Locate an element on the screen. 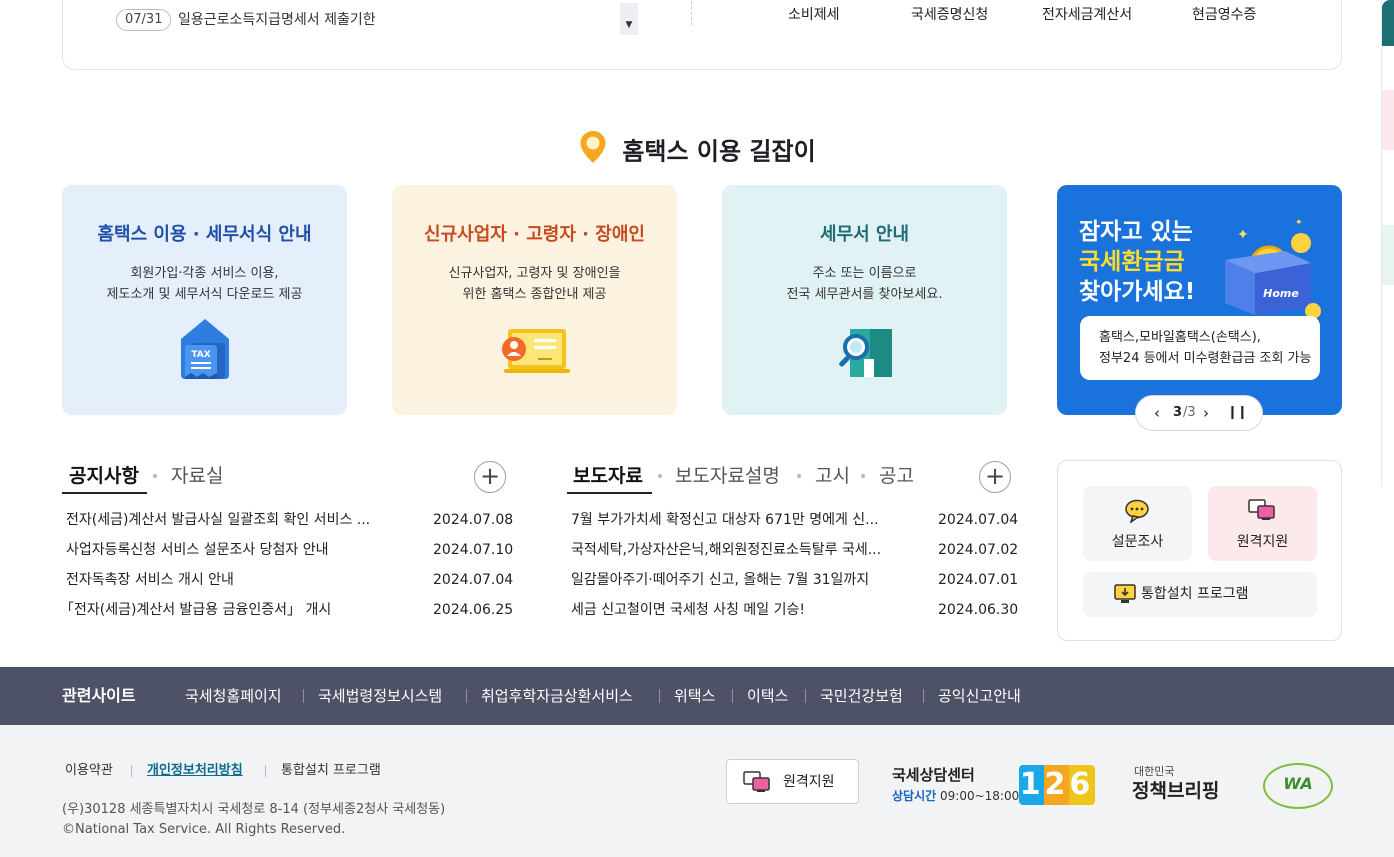 The image size is (1394, 857). quick-service-box: 설문조사 원격지원 통합설치 프로그램 is located at coordinates (1199, 550).